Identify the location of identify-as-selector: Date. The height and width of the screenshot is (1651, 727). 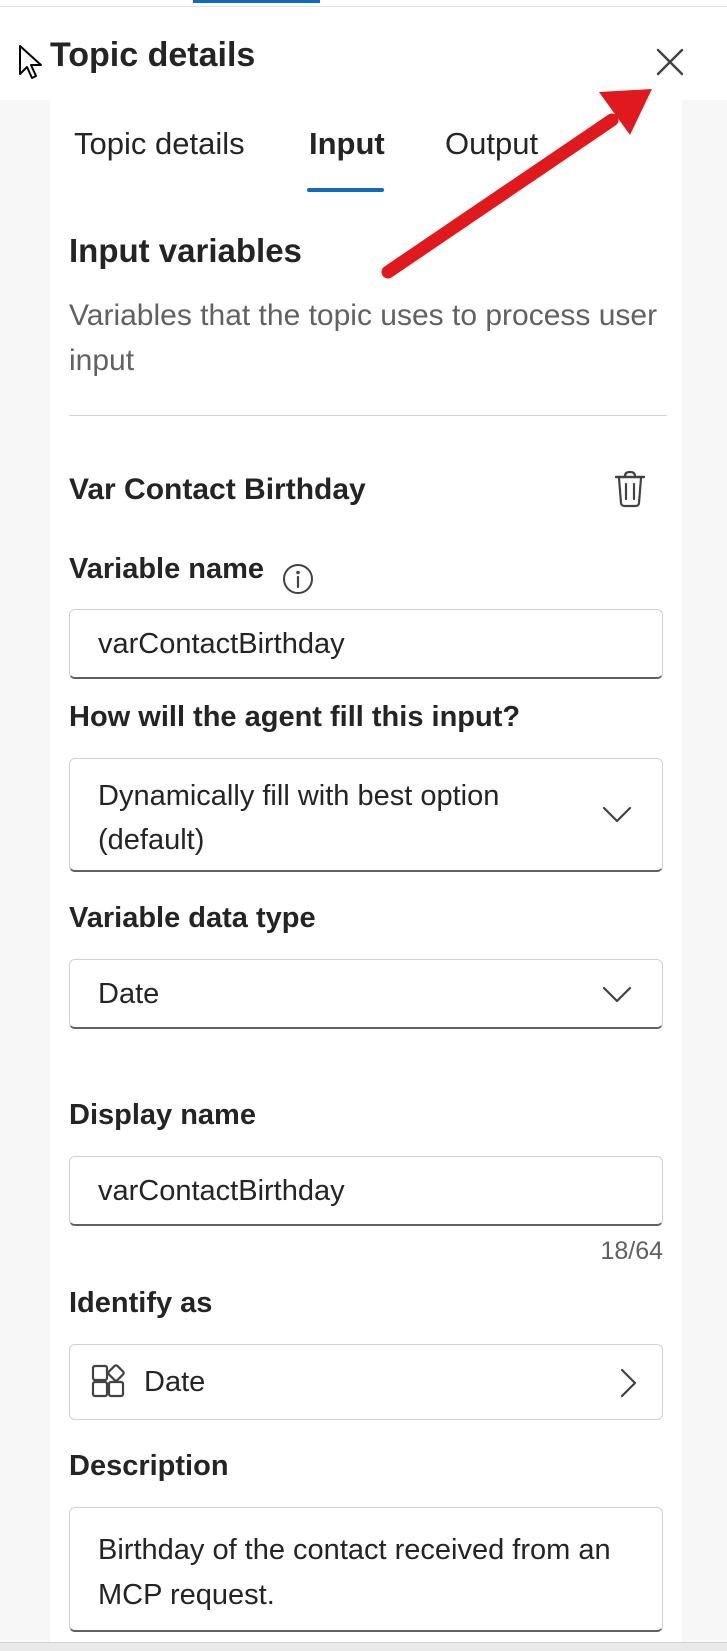
(366, 1382).